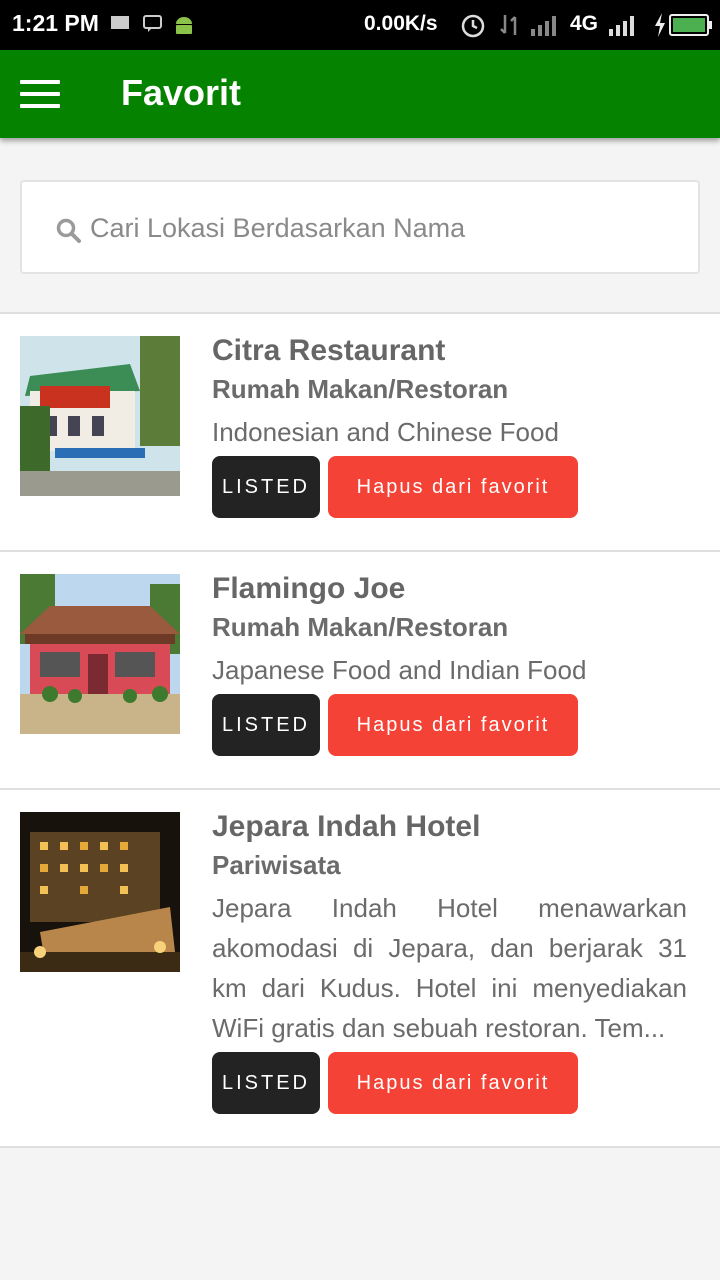 The image size is (720, 1280). What do you see at coordinates (449, 827) in the screenshot?
I see `place-name: Jepara Indah Hotel` at bounding box center [449, 827].